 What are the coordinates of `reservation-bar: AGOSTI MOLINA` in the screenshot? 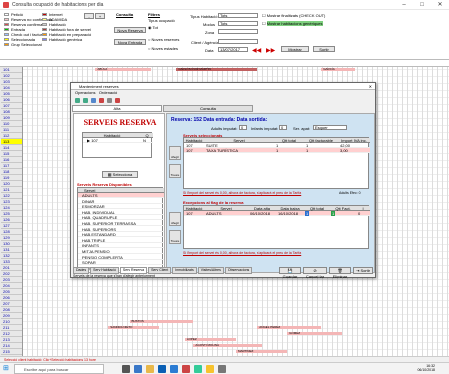 It's located at (227, 345).